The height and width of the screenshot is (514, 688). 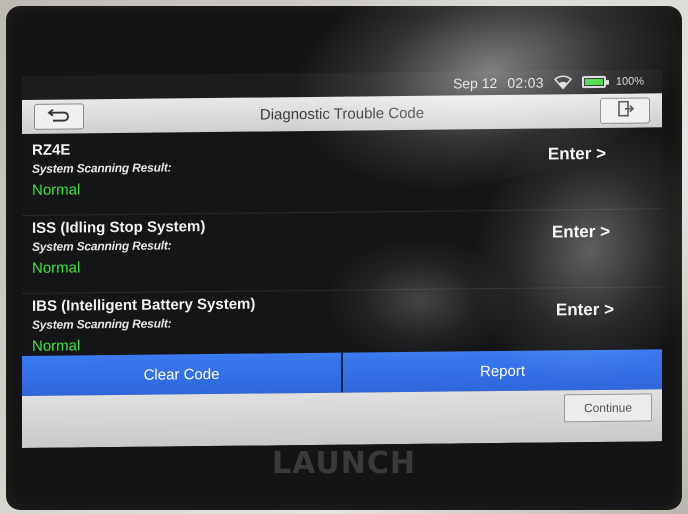 I want to click on status-date: Sep 12, so click(x=475, y=83).